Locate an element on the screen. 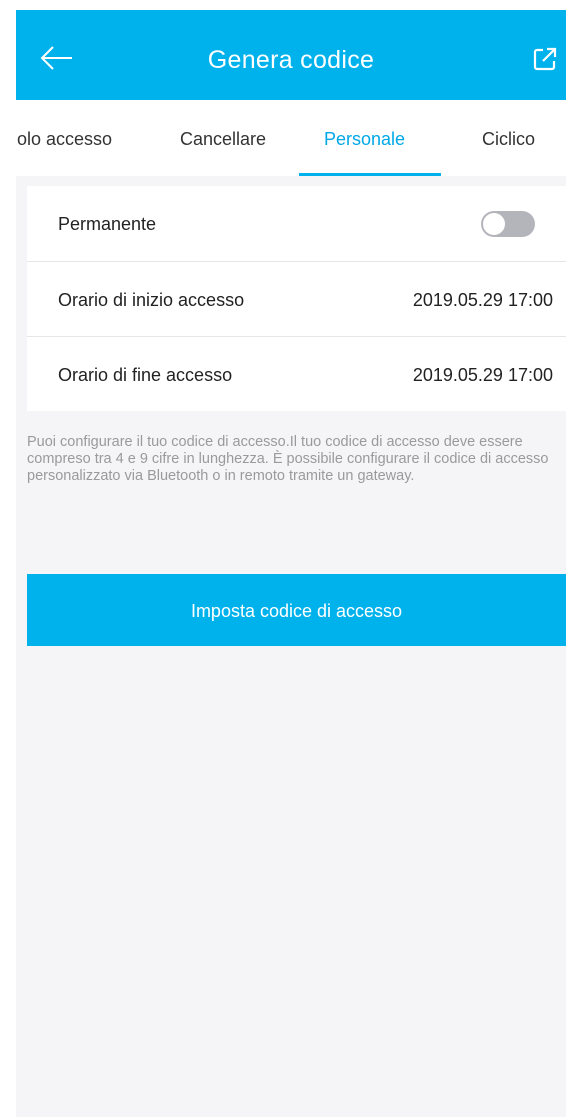  set-access-code-button: Imposta codice di accesso is located at coordinates (296, 610).